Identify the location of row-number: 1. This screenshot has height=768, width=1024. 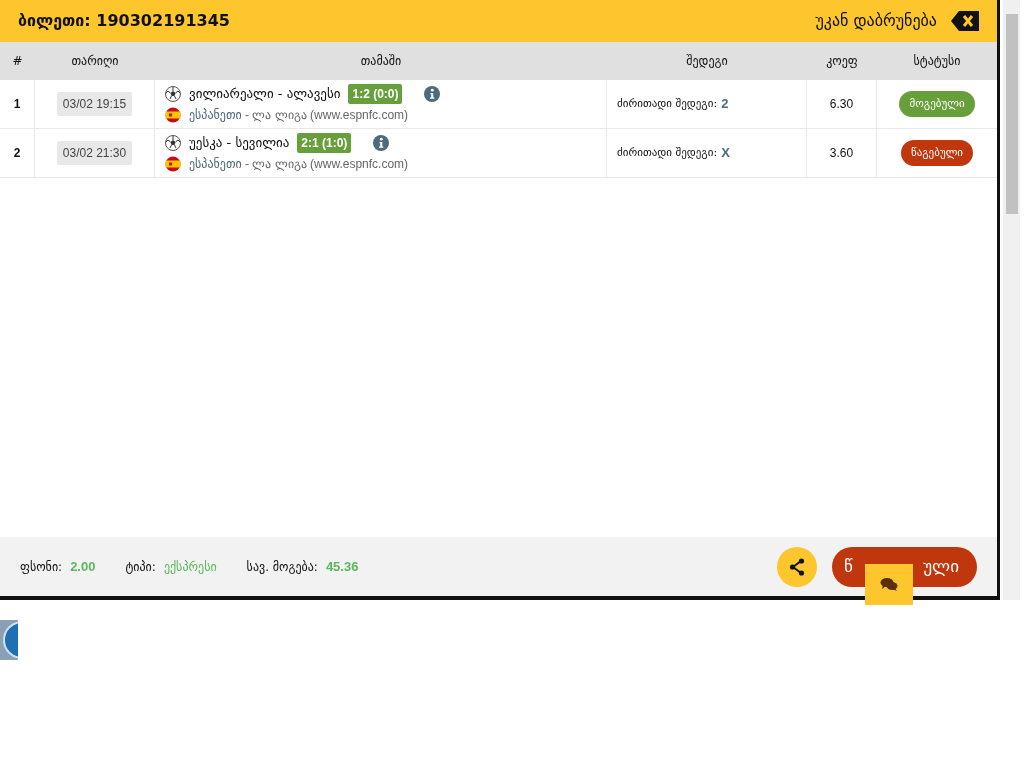
(17, 104).